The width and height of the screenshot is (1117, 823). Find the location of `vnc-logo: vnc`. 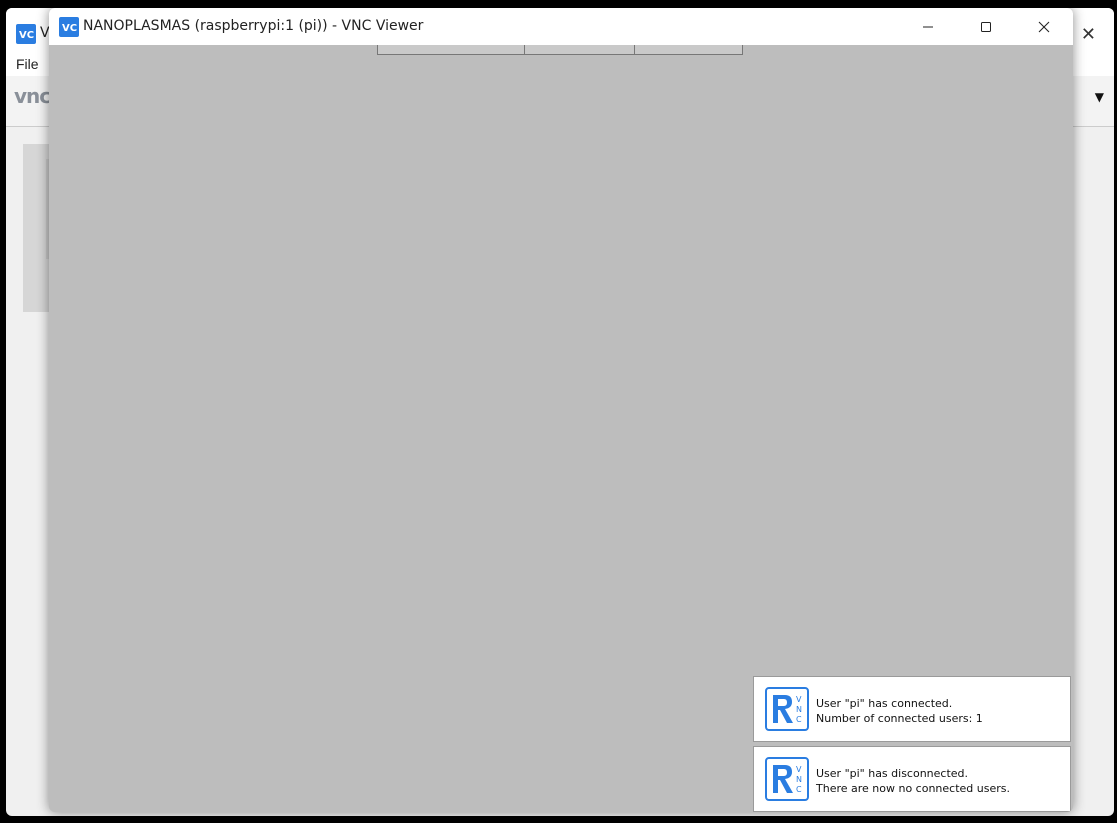

vnc-logo: vnc is located at coordinates (32, 96).